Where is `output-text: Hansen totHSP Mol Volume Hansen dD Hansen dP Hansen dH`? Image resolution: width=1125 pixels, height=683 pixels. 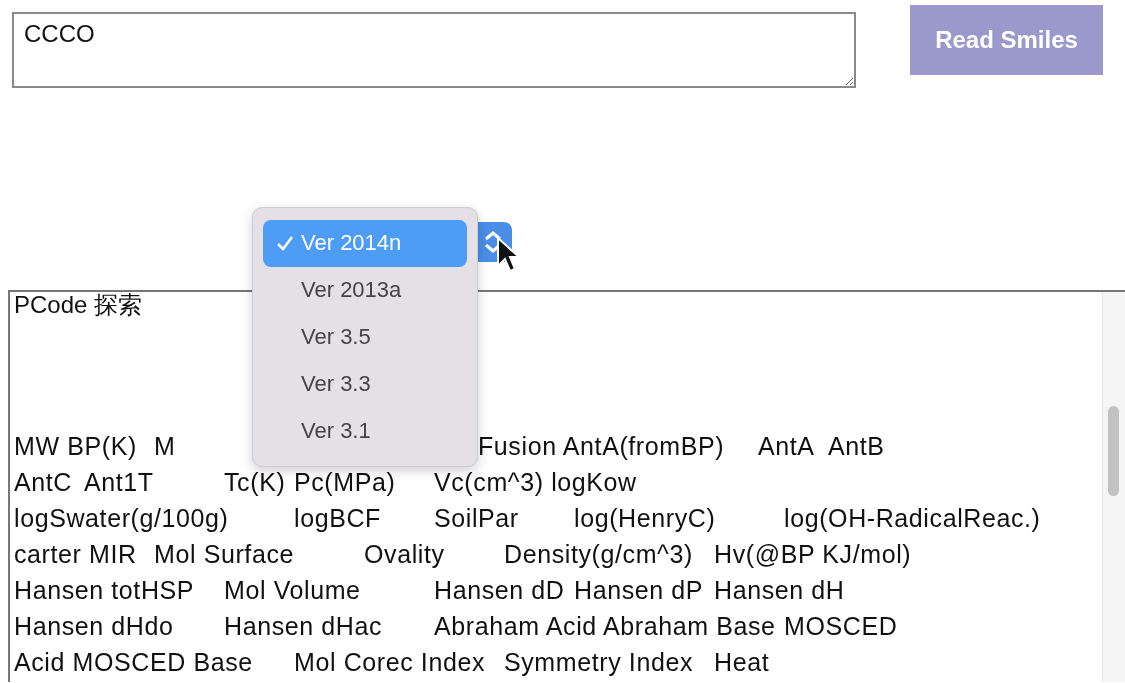 output-text: Hansen totHSP Mol Volume Hansen dD Hansen dP Hansen dH is located at coordinates (429, 590).